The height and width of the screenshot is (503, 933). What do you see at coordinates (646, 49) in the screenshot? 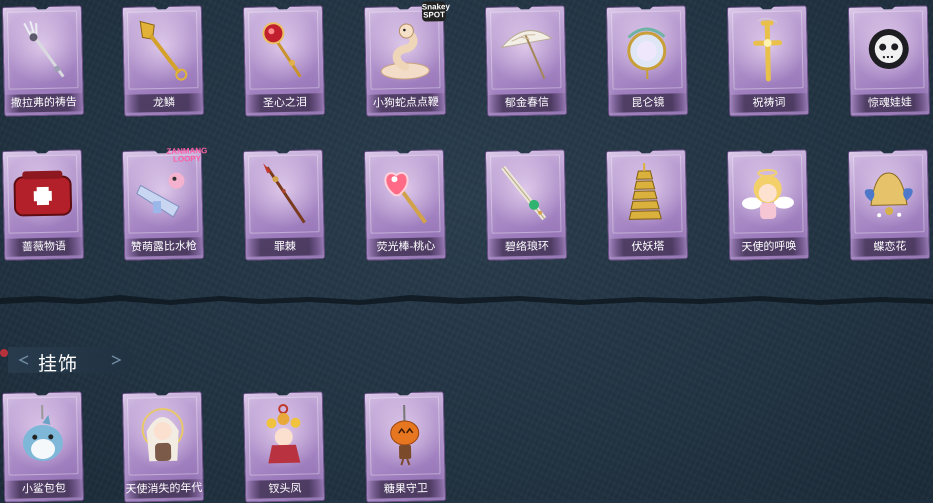
I see `jade-mirror-icon` at bounding box center [646, 49].